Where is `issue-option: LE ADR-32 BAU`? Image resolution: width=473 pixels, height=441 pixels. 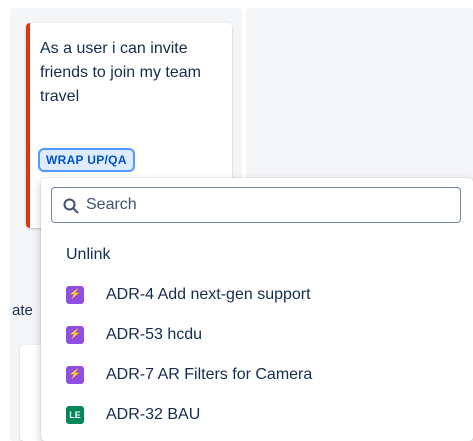 issue-option: LE ADR-32 BAU is located at coordinates (257, 415).